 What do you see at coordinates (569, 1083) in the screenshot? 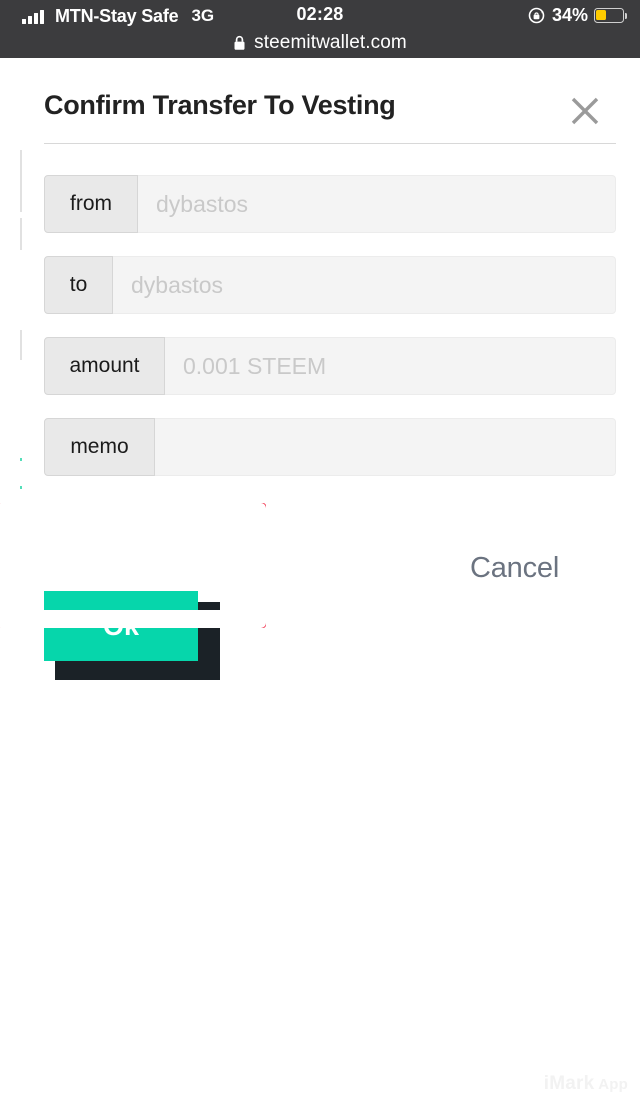
I see `watermark-text: iMark` at bounding box center [569, 1083].